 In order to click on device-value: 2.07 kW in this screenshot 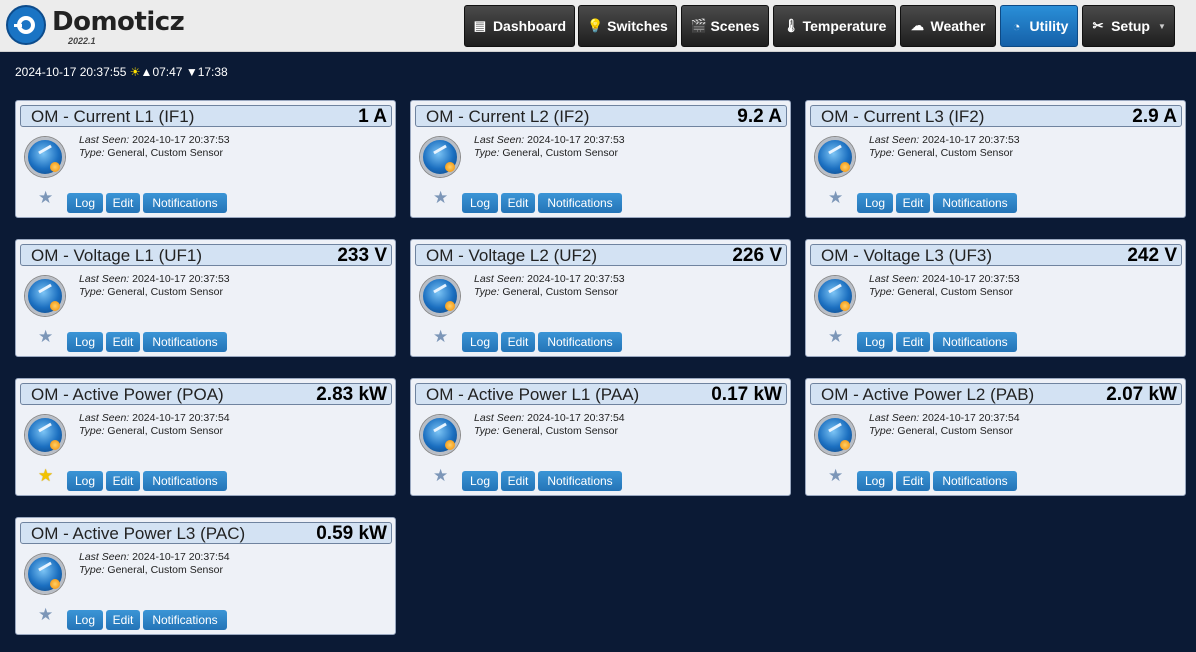, I will do `click(1141, 394)`.